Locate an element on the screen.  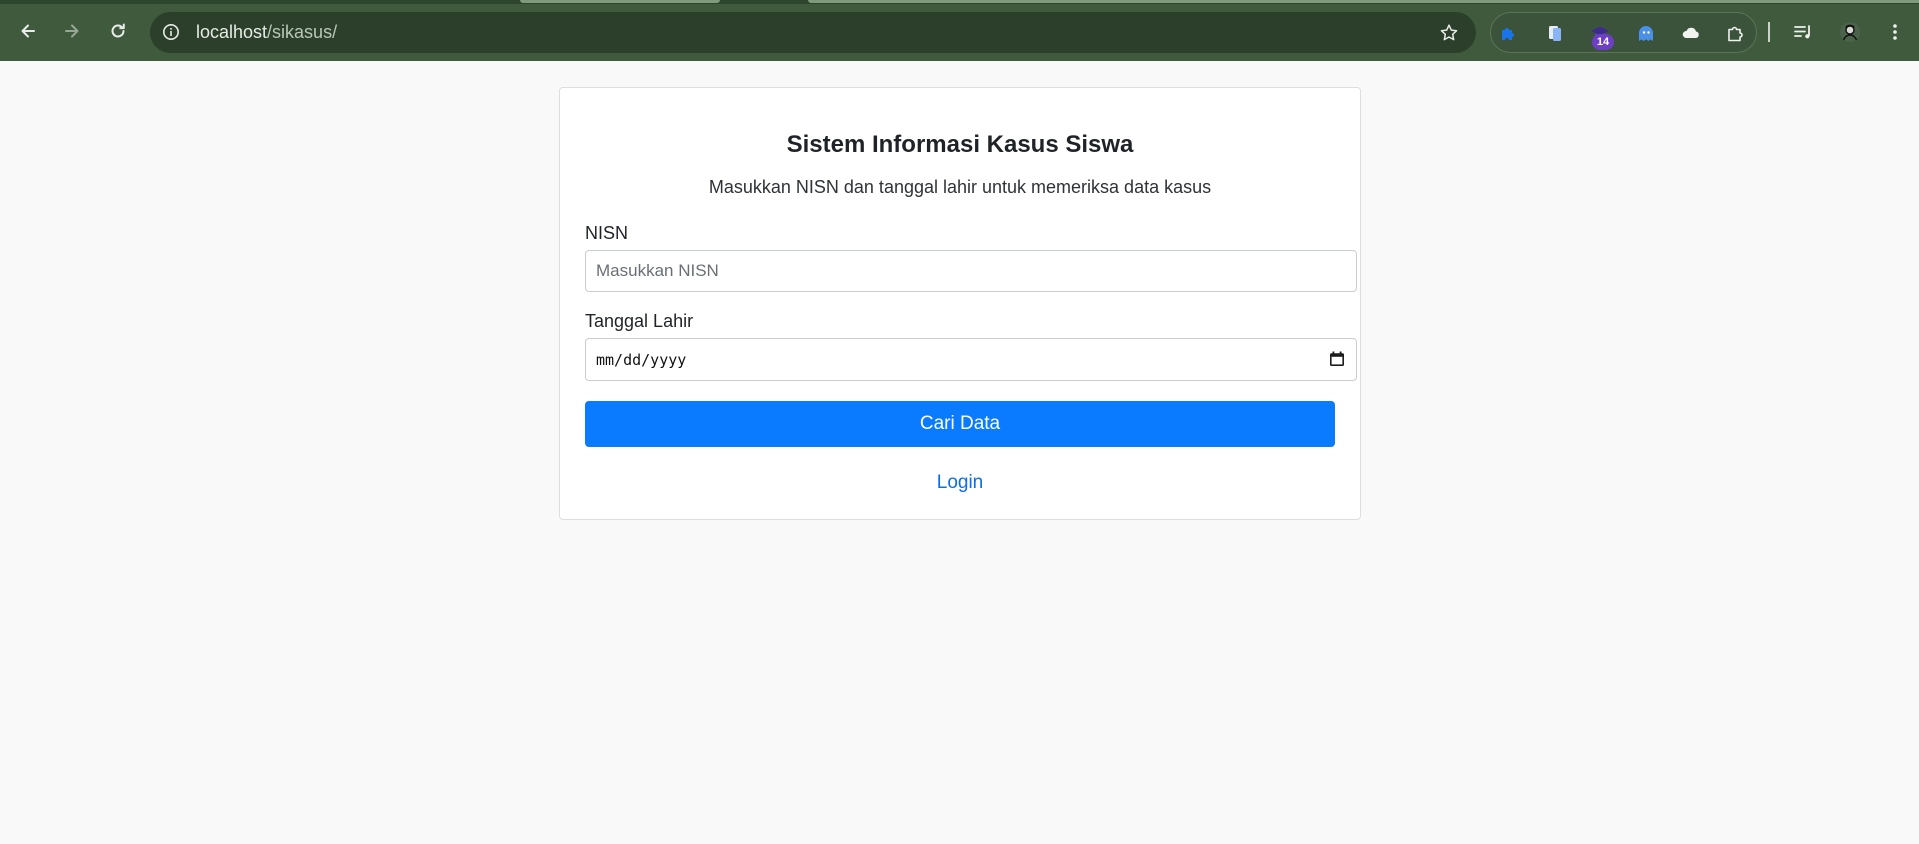
avatar-icon is located at coordinates (1850, 32).